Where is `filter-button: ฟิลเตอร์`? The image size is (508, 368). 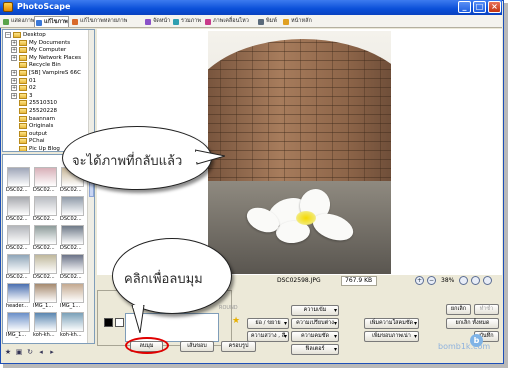 filter-button: ฟิลเตอร์ is located at coordinates (315, 349).